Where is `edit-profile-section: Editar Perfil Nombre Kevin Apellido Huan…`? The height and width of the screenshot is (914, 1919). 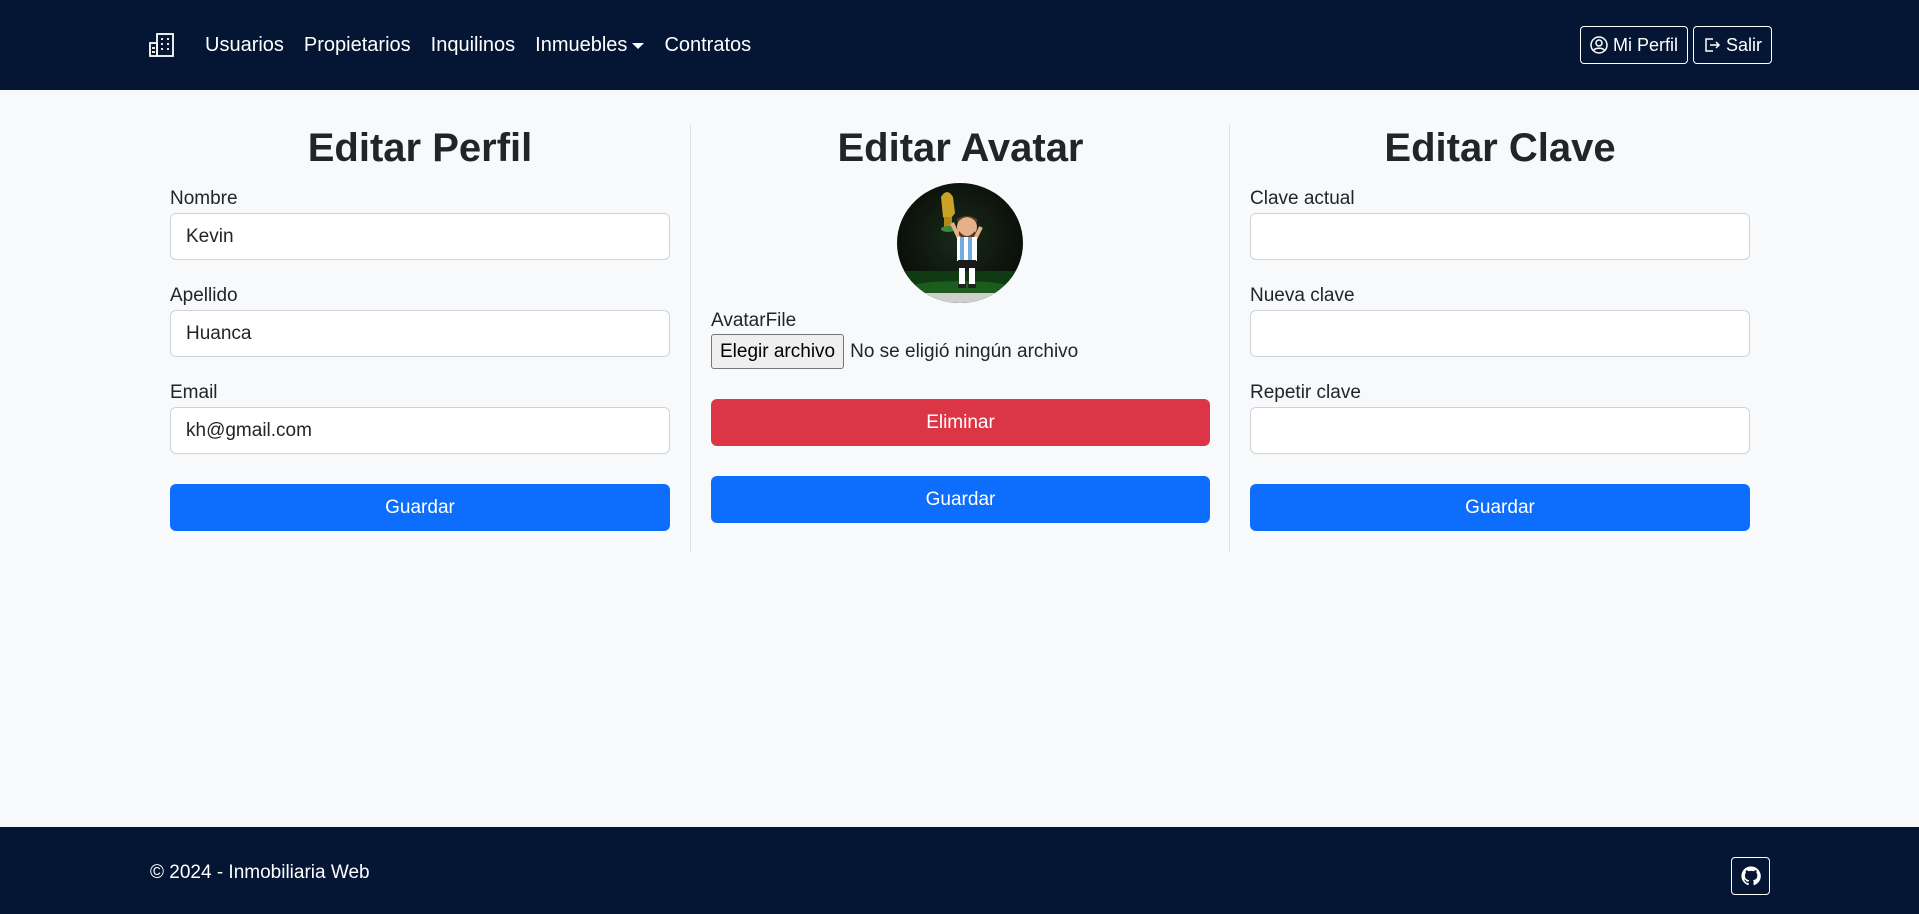
edit-profile-section: Editar Perfil Nombre Kevin Apellido Huan… is located at coordinates (420, 338).